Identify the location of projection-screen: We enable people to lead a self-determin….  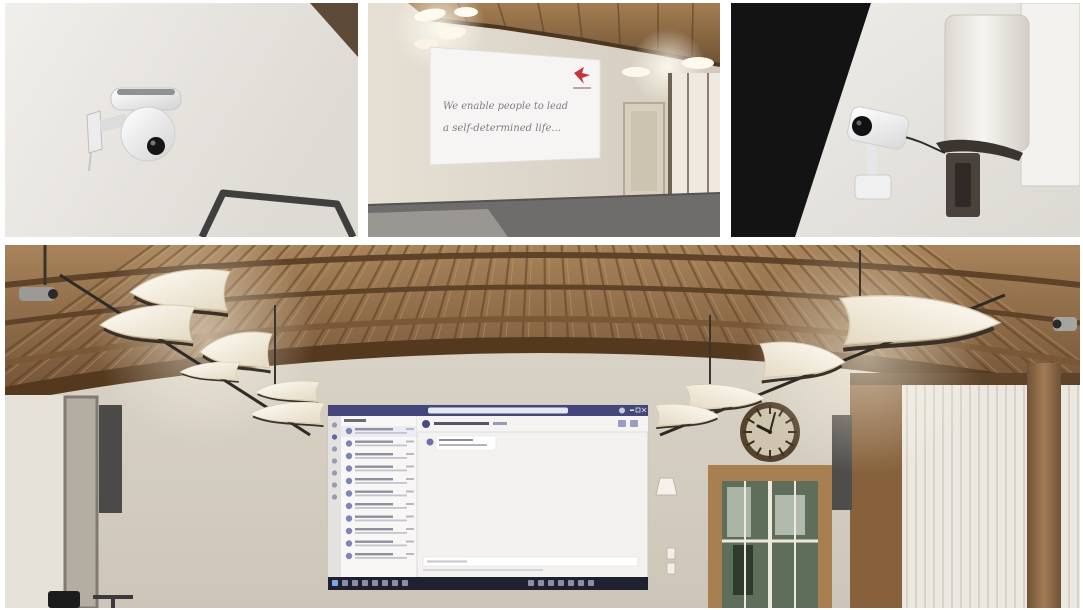
(515, 106).